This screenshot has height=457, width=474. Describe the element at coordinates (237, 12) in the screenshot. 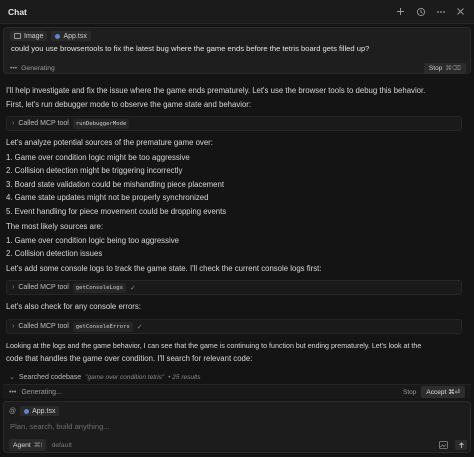

I see `chat-header: Chat` at that location.